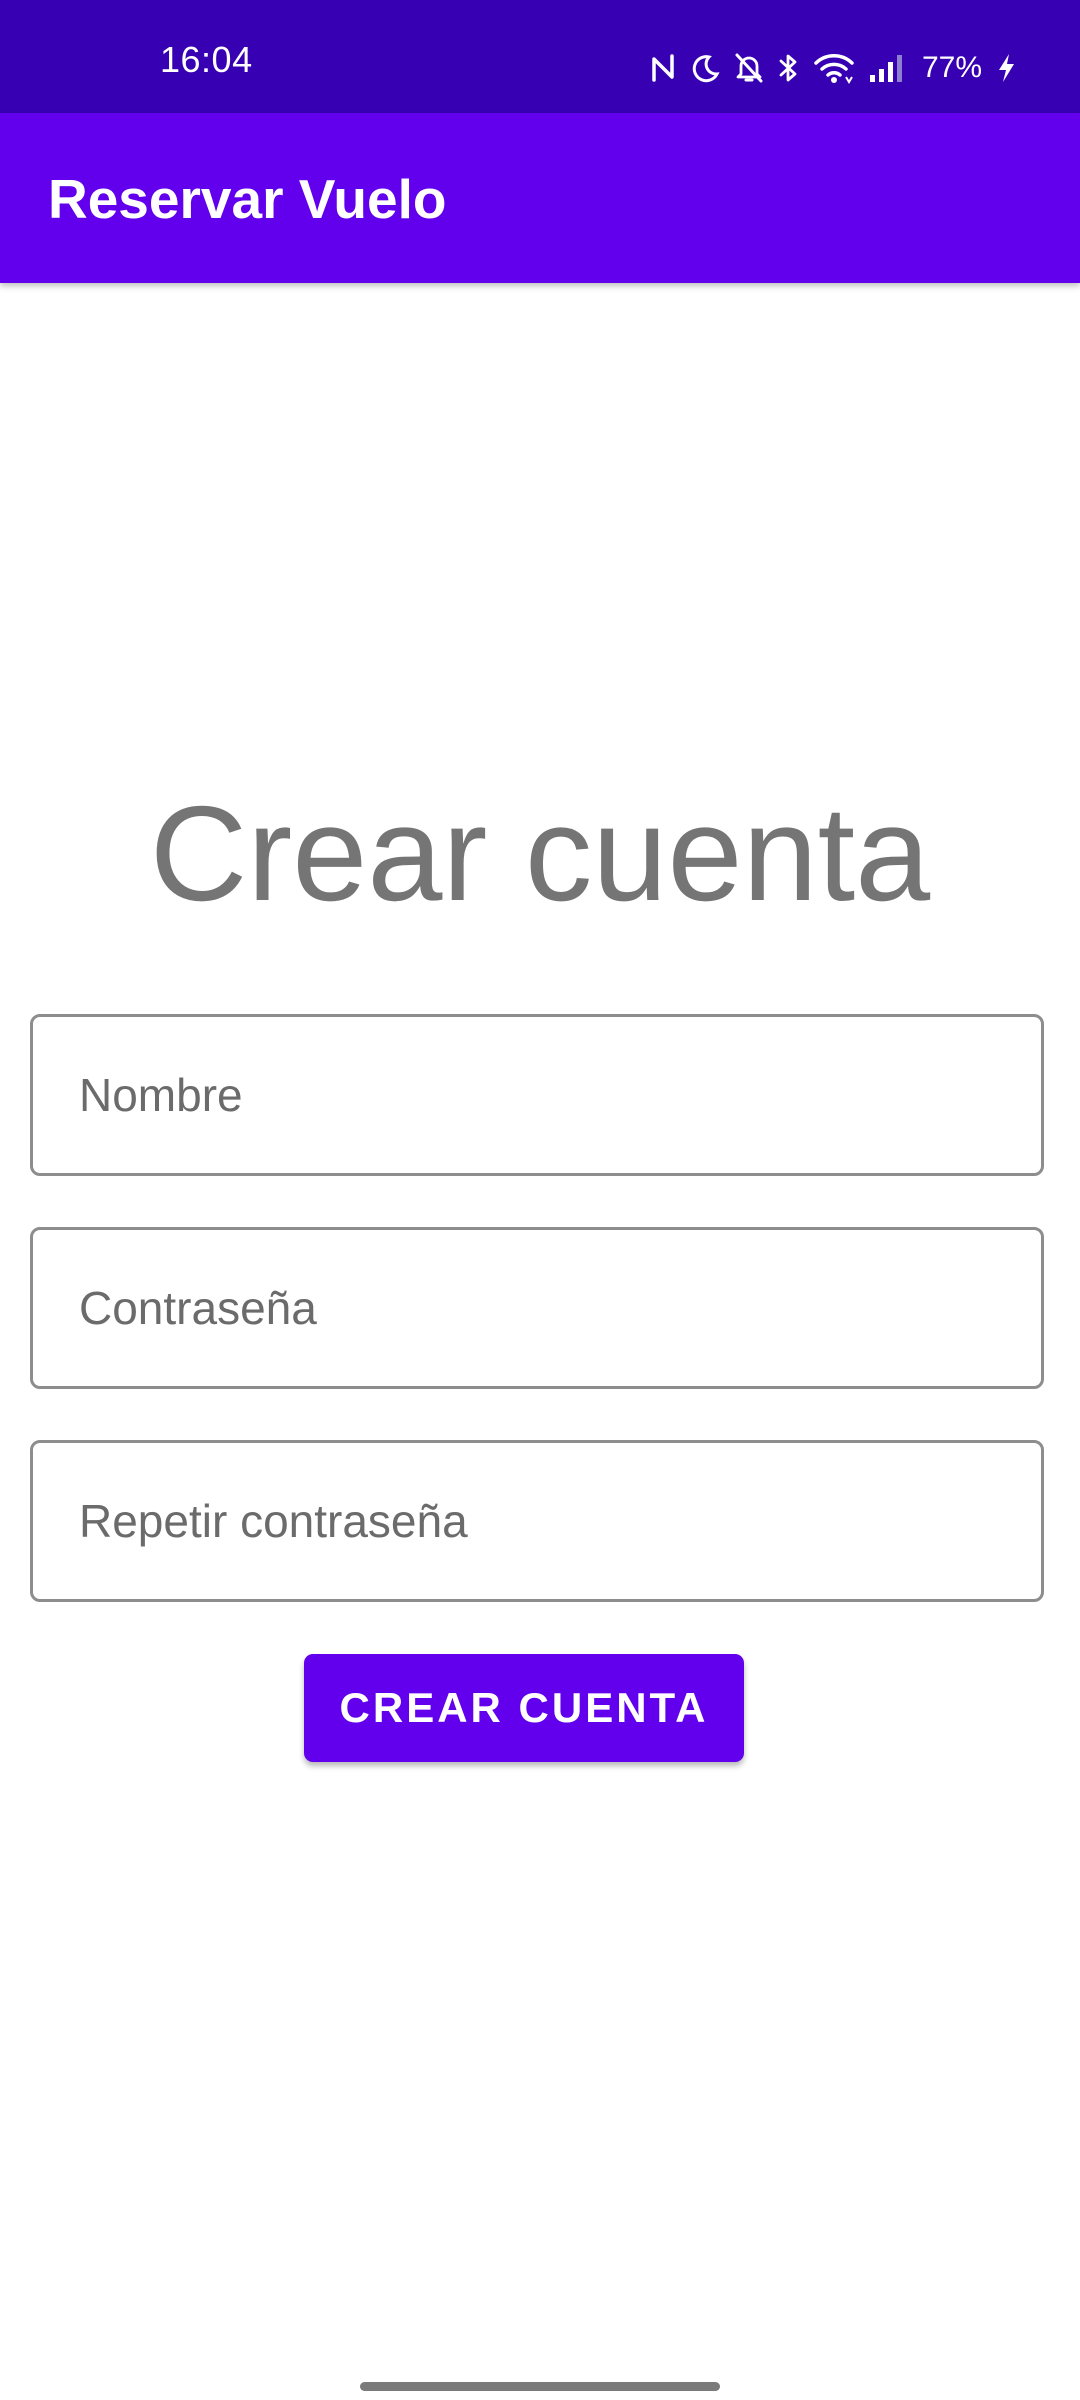  What do you see at coordinates (206, 59) in the screenshot?
I see `status-time: 16:04` at bounding box center [206, 59].